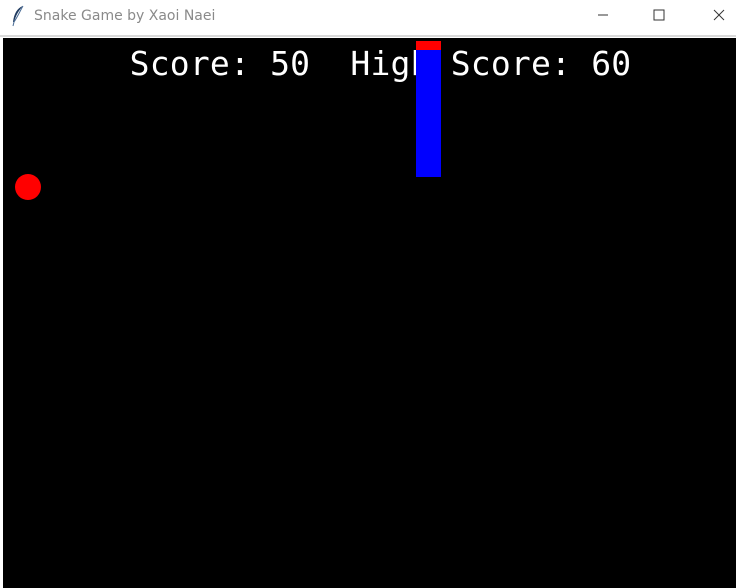 The image size is (736, 588). Describe the element at coordinates (380, 63) in the screenshot. I see `score-display: Score: 50 High Score: 60` at that location.